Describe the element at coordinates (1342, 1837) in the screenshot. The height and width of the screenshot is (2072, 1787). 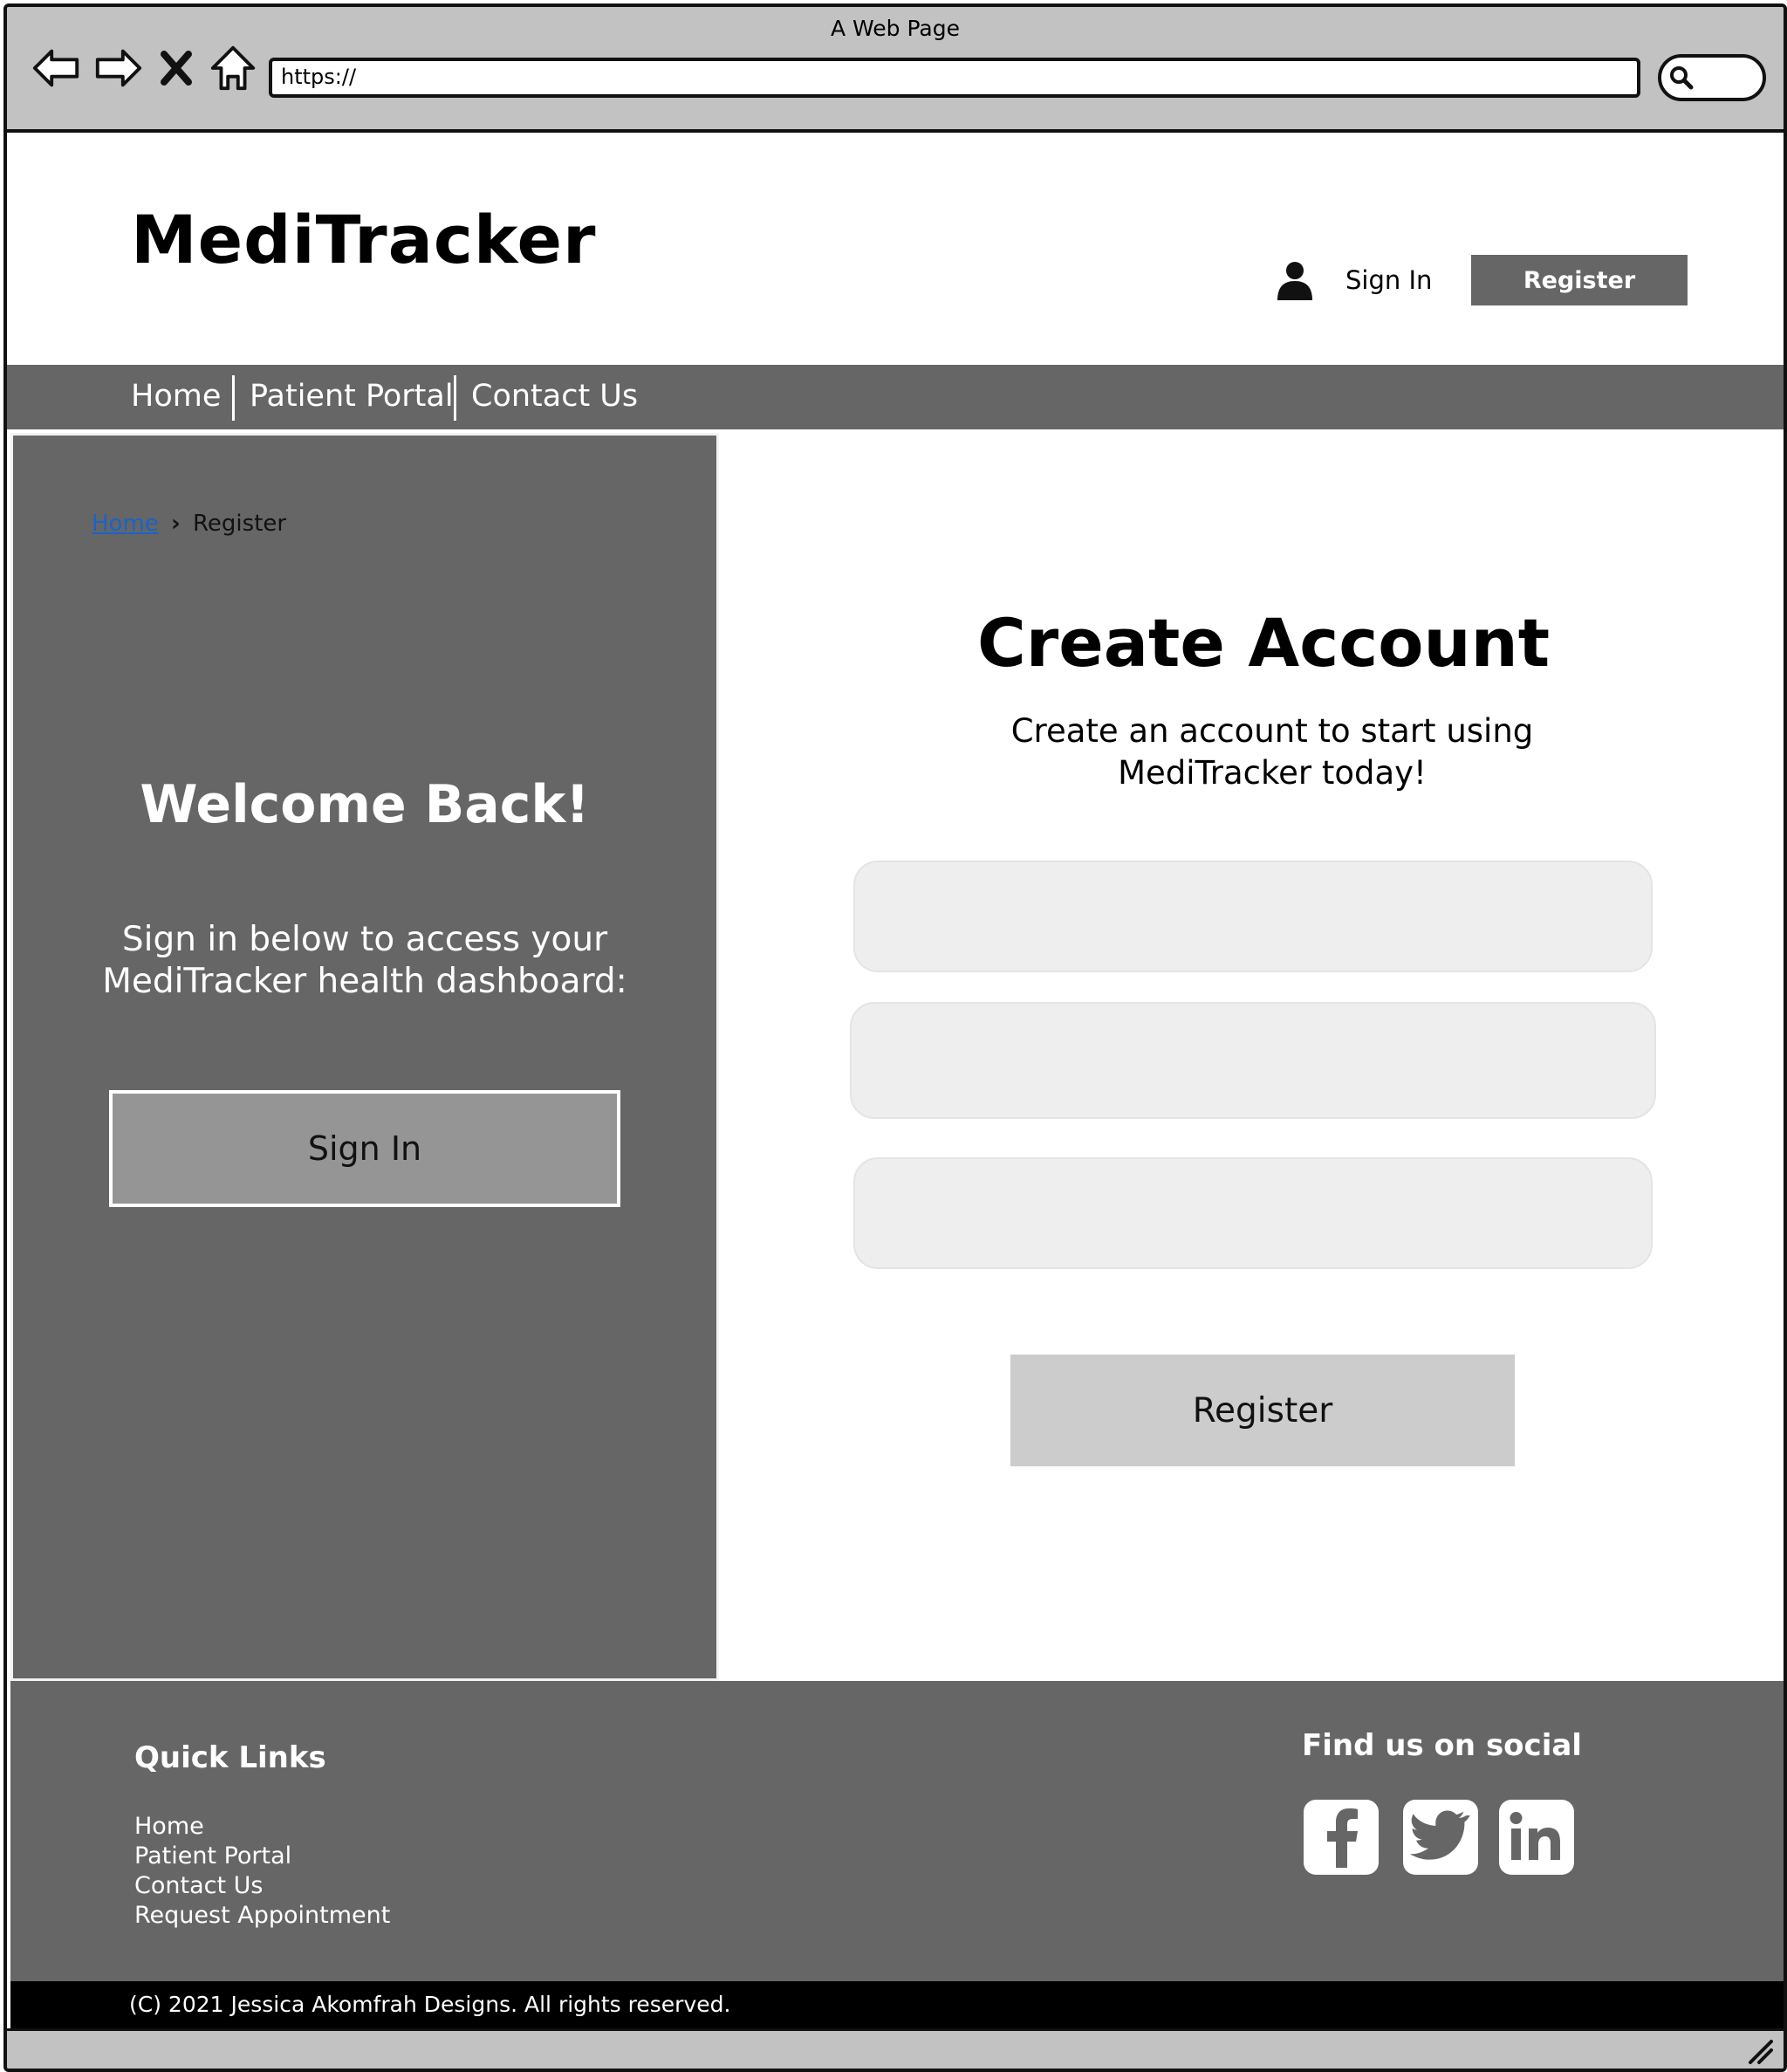
I see `facebook-icon` at that location.